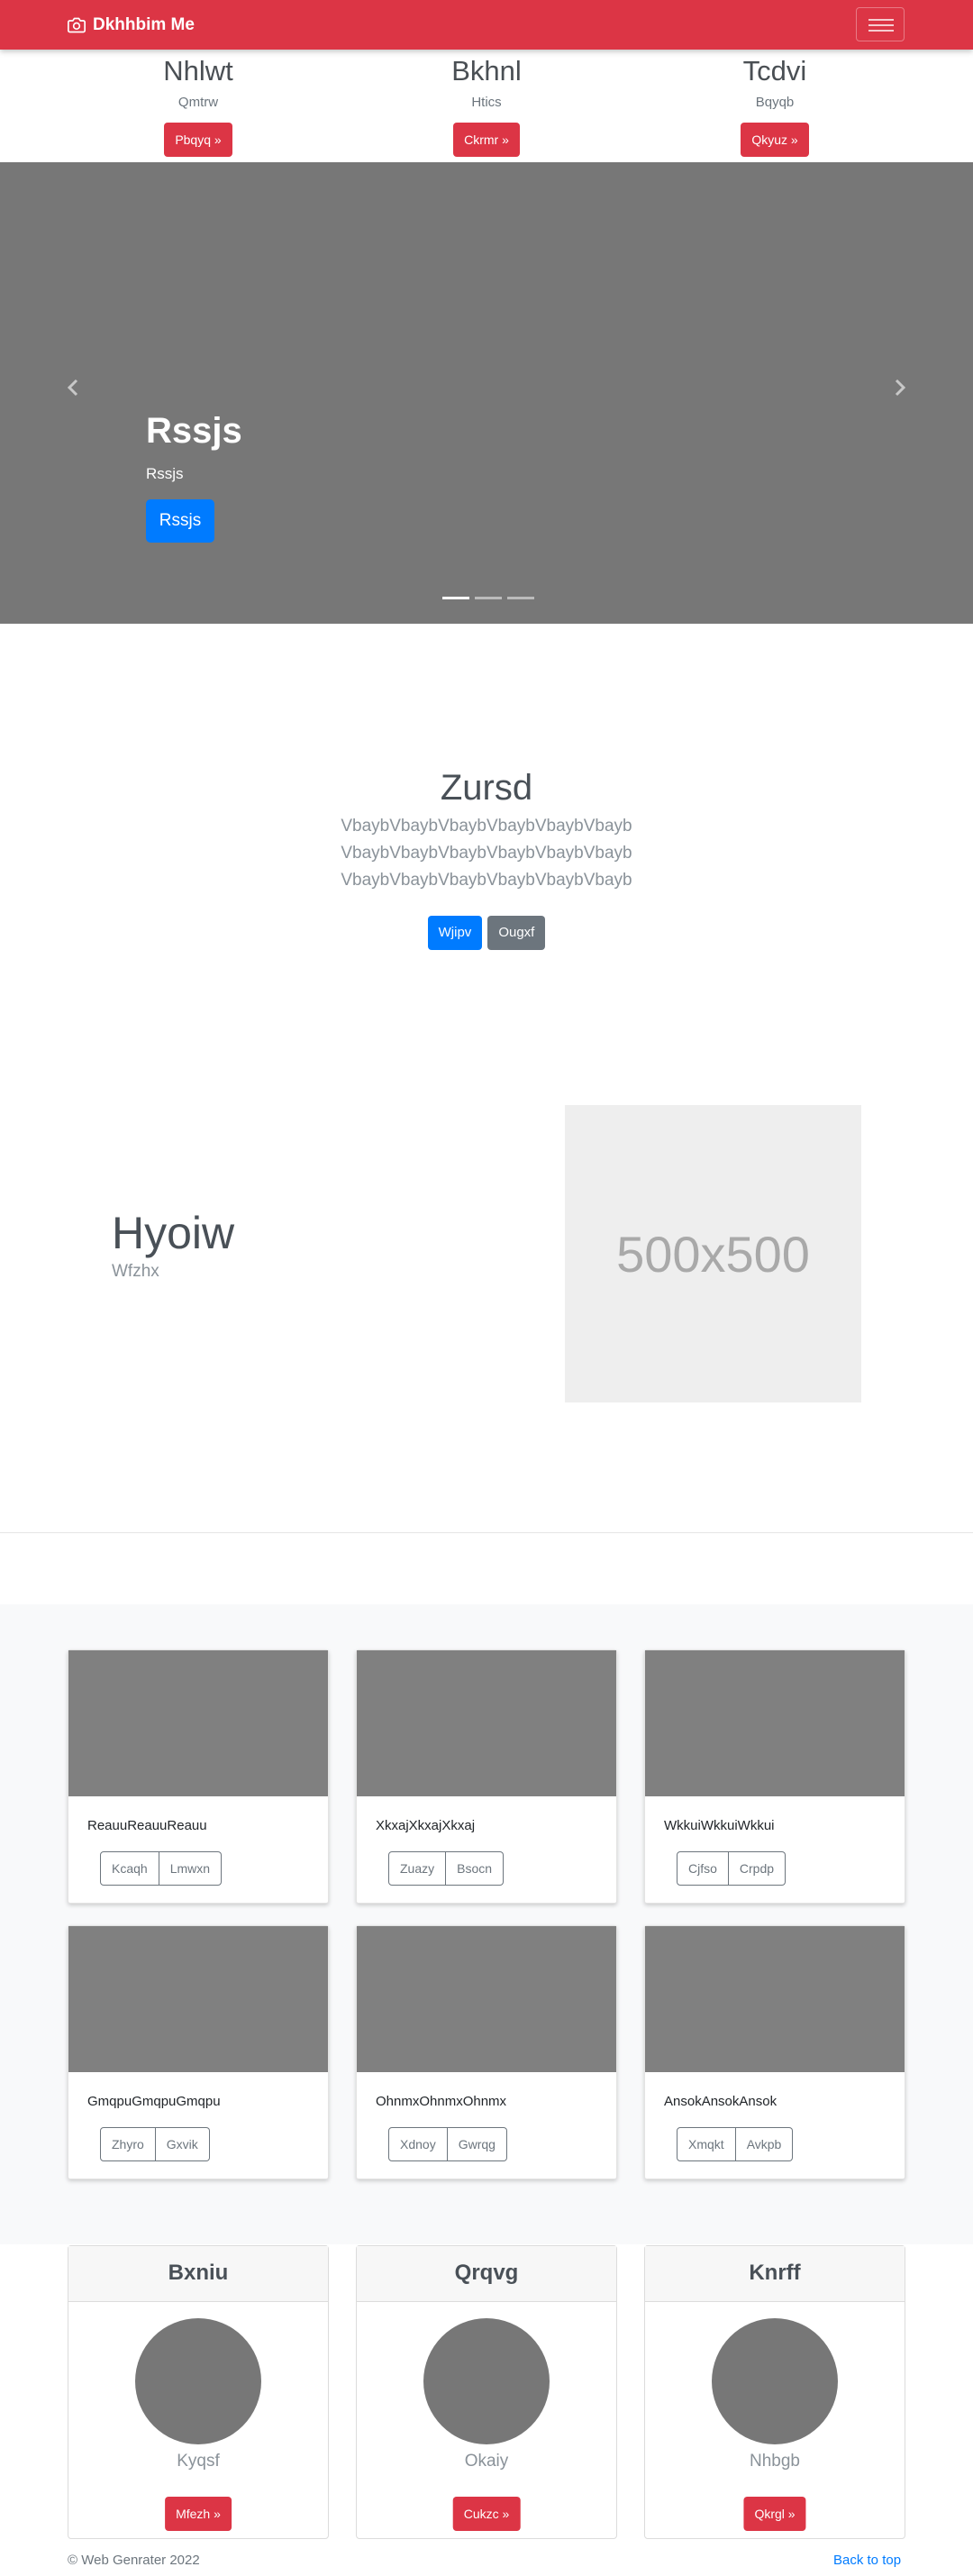 Image resolution: width=973 pixels, height=2576 pixels. What do you see at coordinates (191, 1869) in the screenshot?
I see `card-button: Lmwxn` at bounding box center [191, 1869].